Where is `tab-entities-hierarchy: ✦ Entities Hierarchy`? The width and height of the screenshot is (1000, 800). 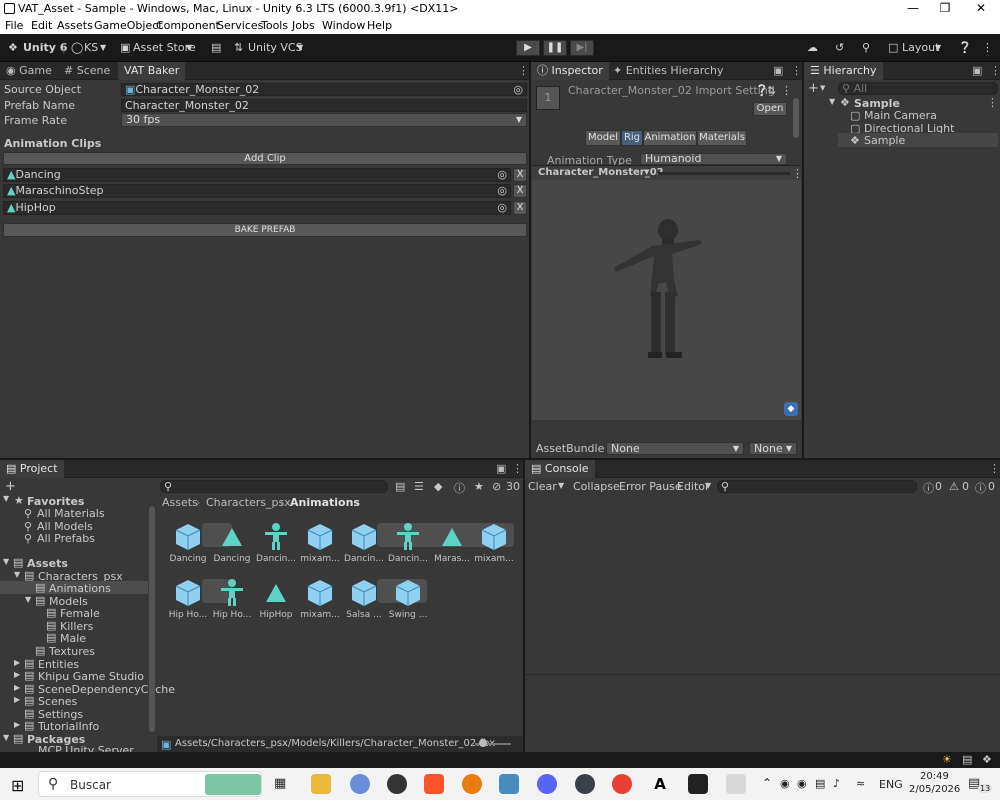 tab-entities-hierarchy: ✦ Entities Hierarchy is located at coordinates (668, 71).